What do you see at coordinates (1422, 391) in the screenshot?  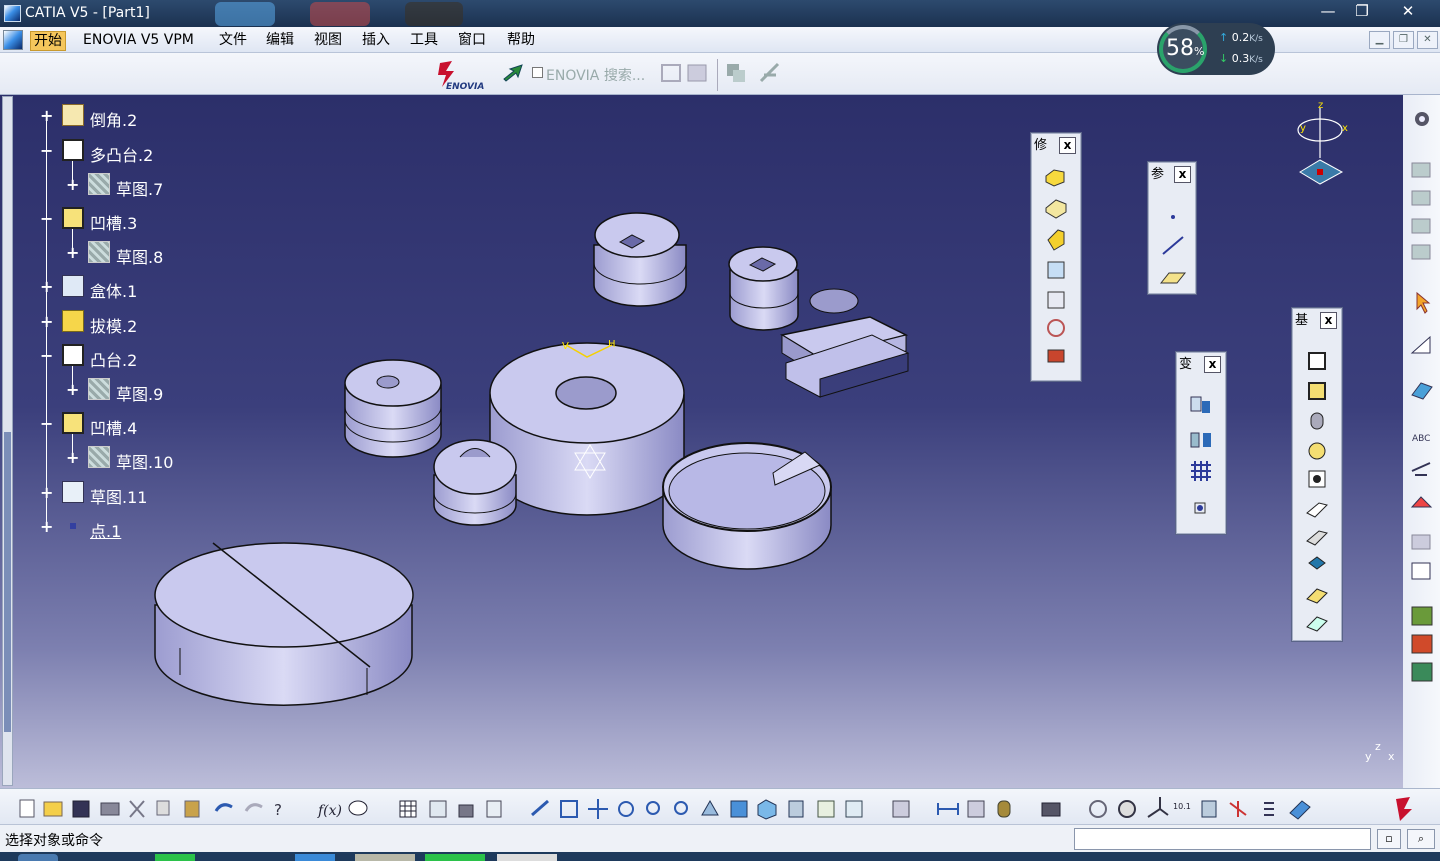 I see `surface-icon` at bounding box center [1422, 391].